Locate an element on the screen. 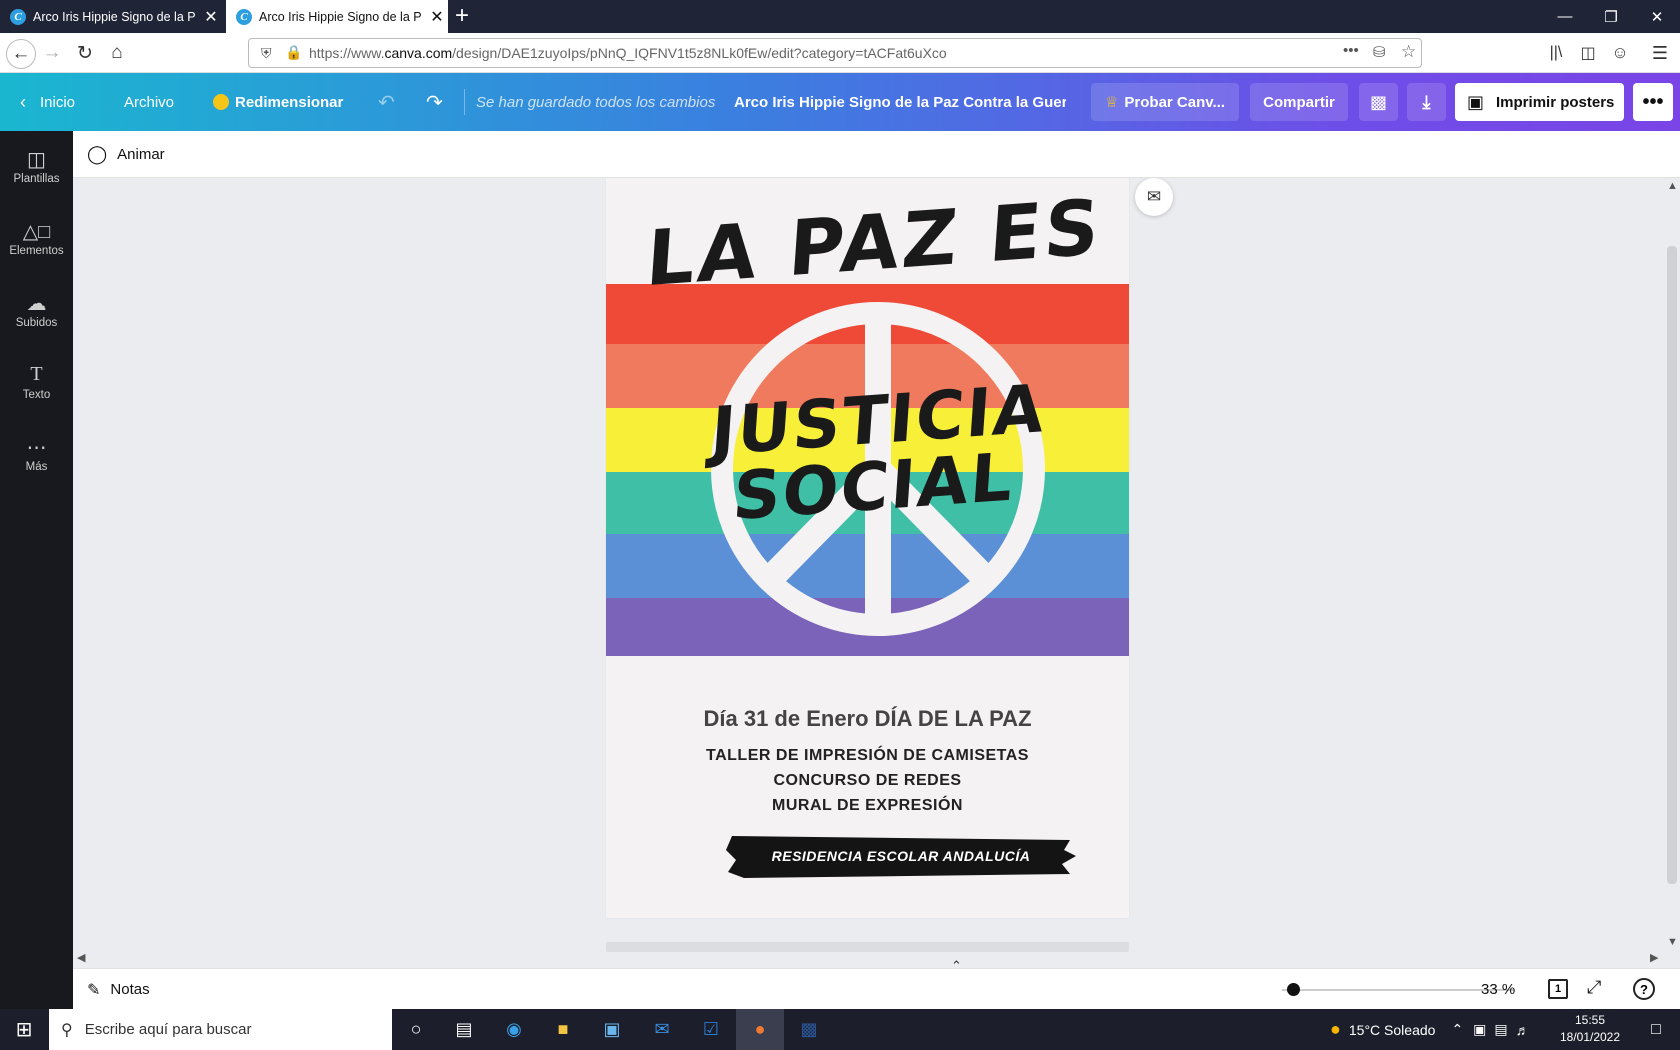 The width and height of the screenshot is (1680, 1050). print-posters-button: ▣ Imprimir posters is located at coordinates (1539, 102).